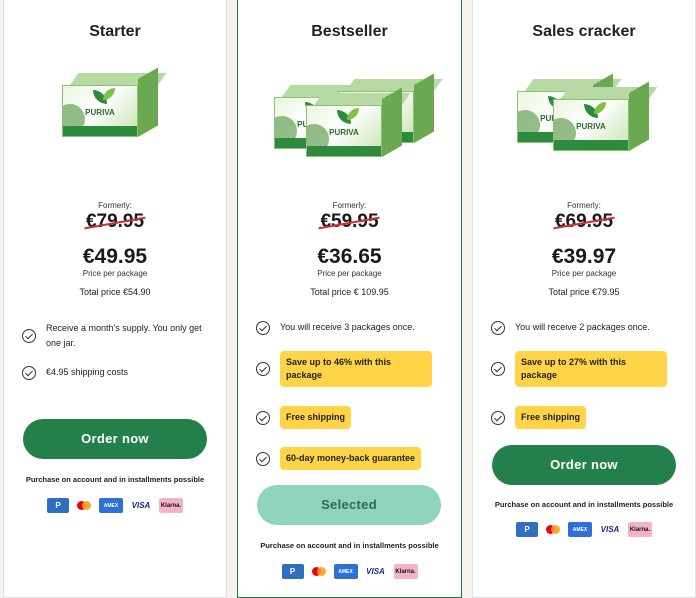 Image resolution: width=696 pixels, height=598 pixels. I want to click on feature-highlight: Save up to 46% with this package, so click(356, 369).